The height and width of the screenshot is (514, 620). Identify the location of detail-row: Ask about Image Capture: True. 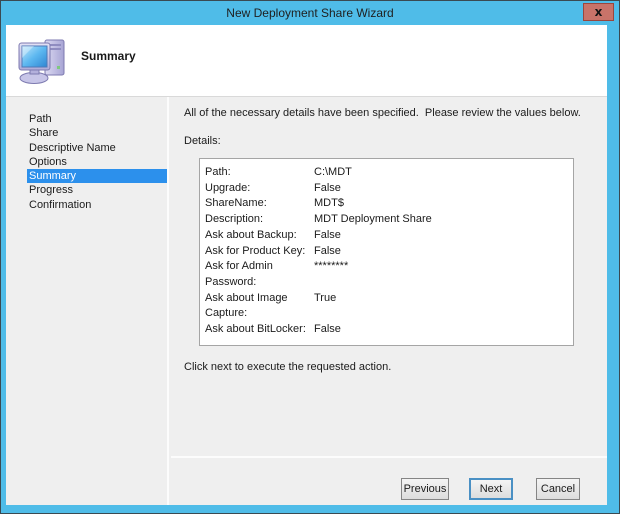
(389, 306).